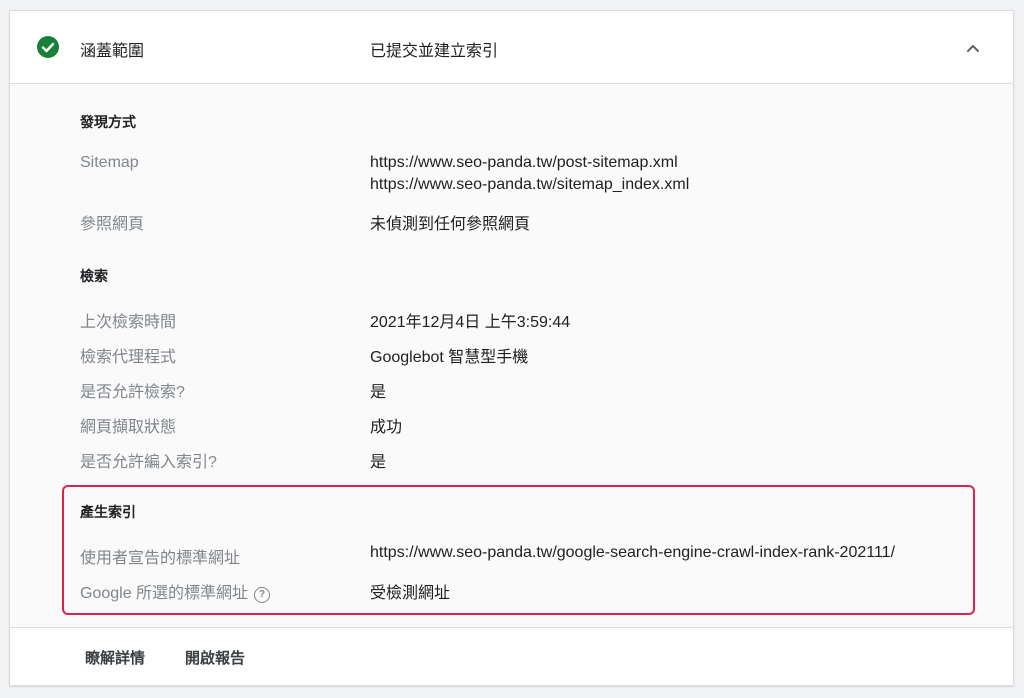  I want to click on check-circle-icon, so click(48, 47).